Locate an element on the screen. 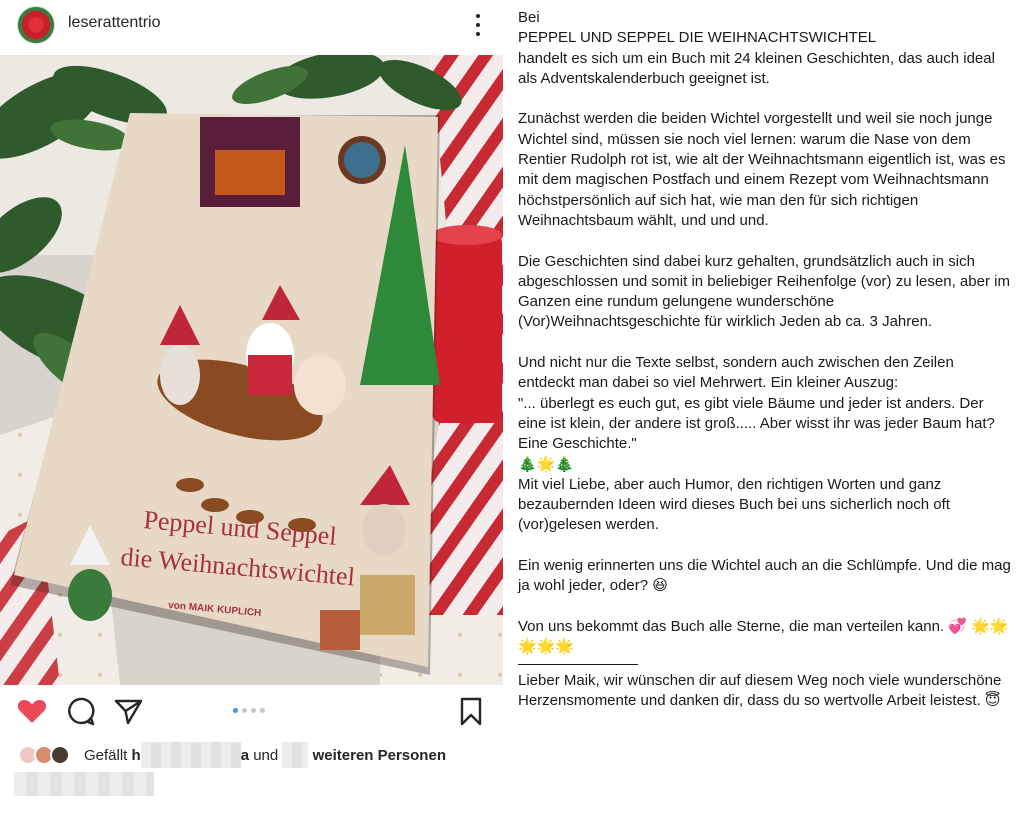 This screenshot has height=813, width=1020. post-actions is located at coordinates (251, 712).